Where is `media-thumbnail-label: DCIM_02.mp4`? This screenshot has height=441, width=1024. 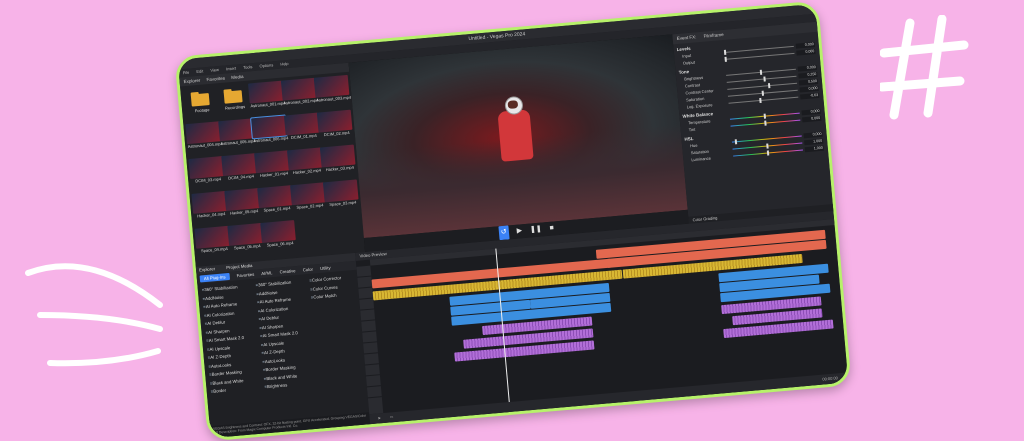
media-thumbnail-label: DCIM_02.mp4 is located at coordinates (336, 133).